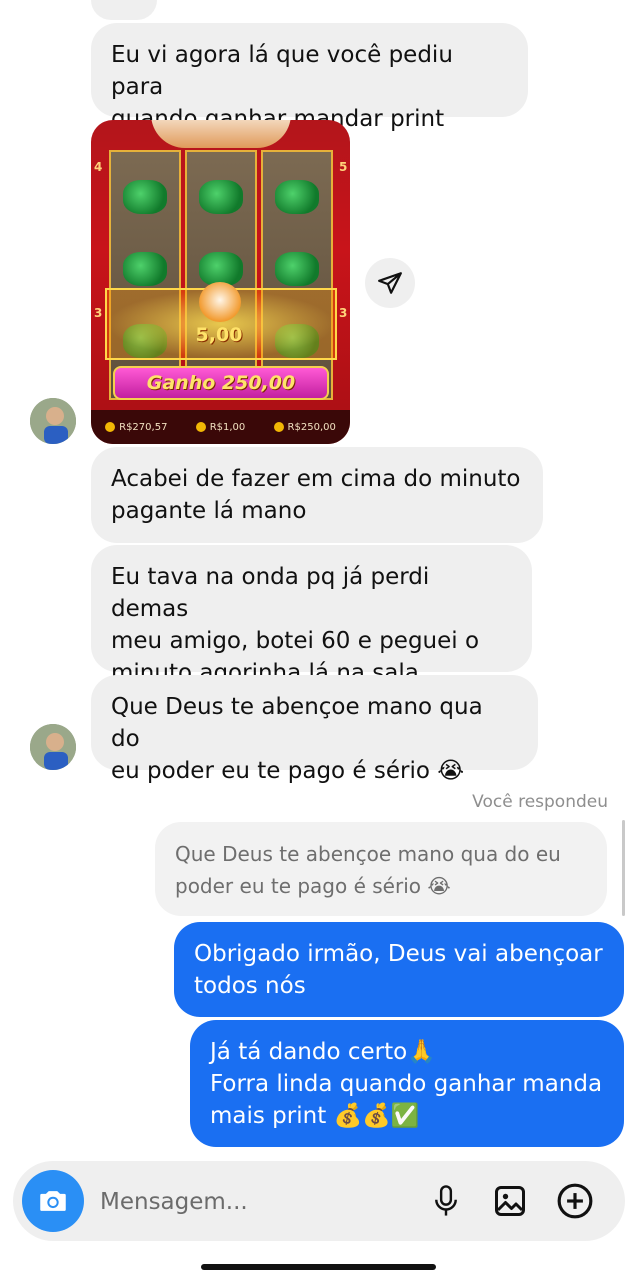 Image resolution: width=637 pixels, height=1280 pixels. What do you see at coordinates (98, 167) in the screenshot?
I see `reel-number-left: 4` at bounding box center [98, 167].